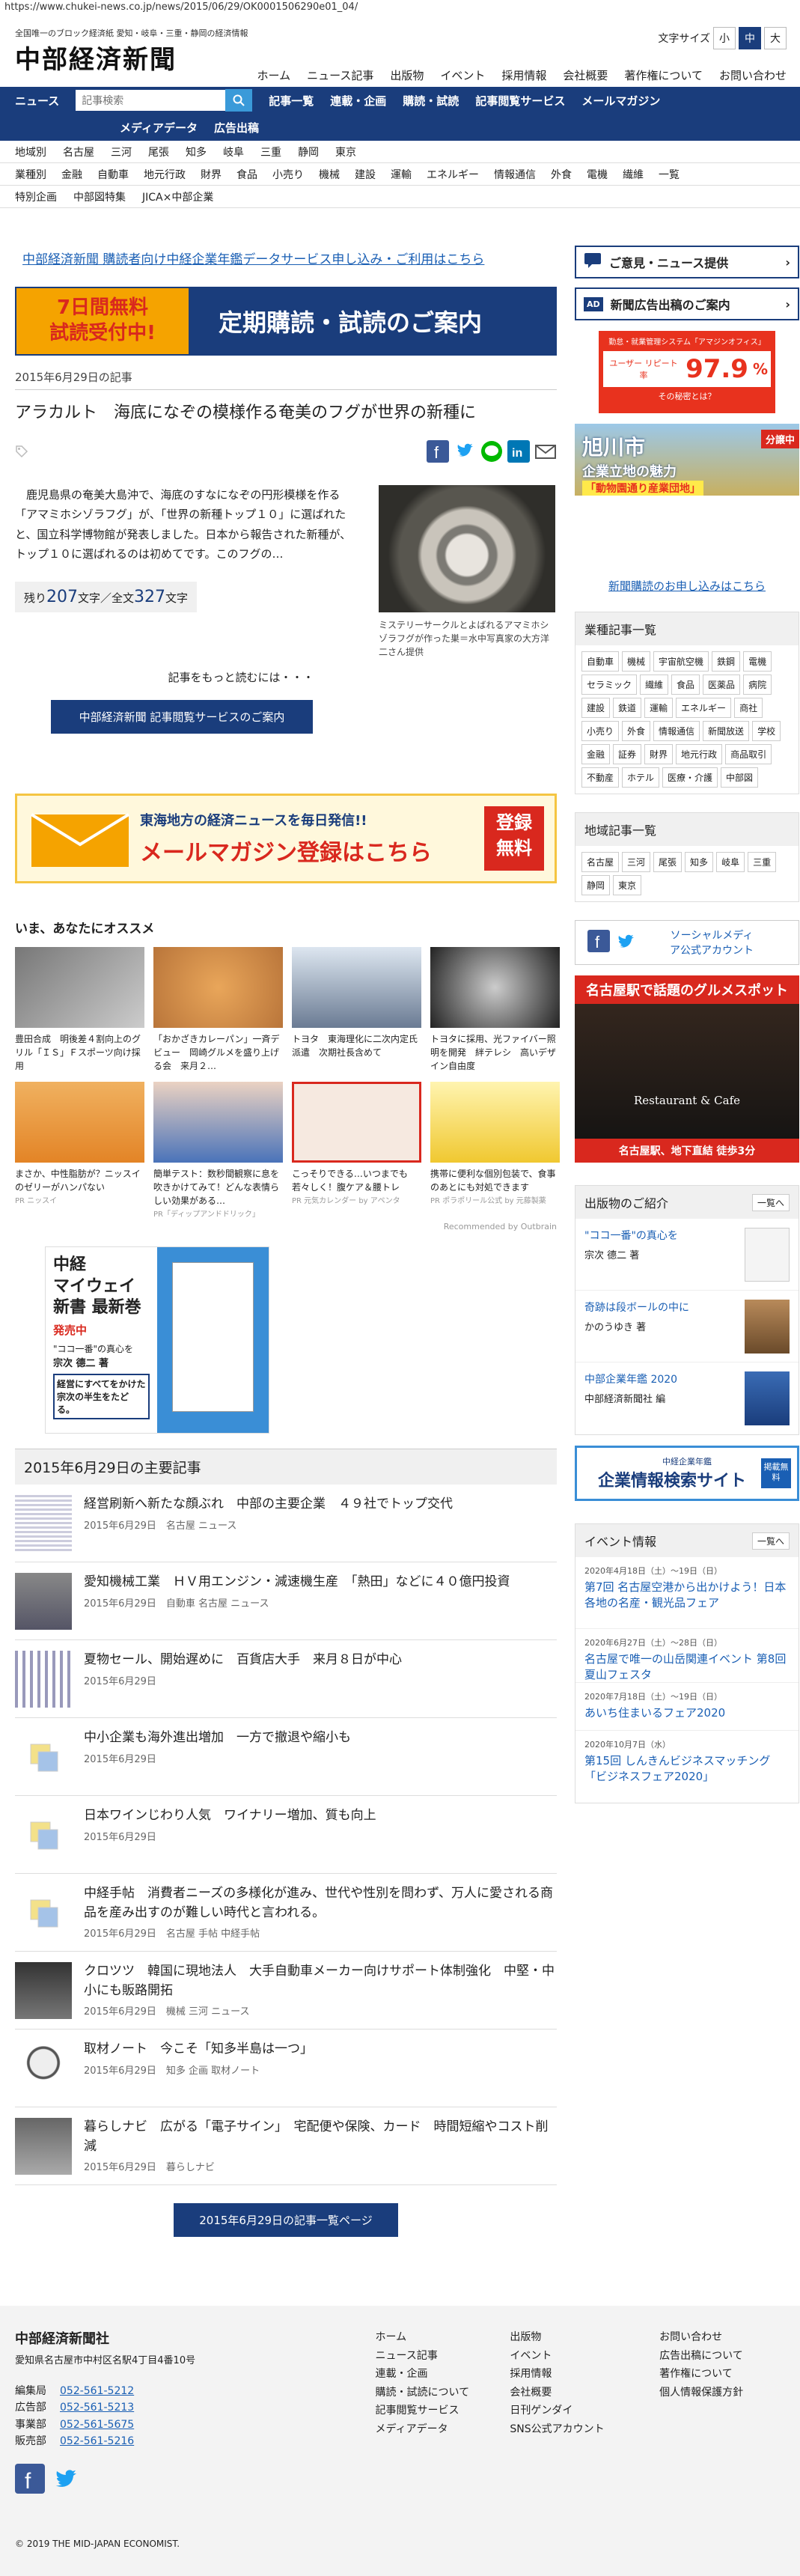  Describe the element at coordinates (620, 101) in the screenshot. I see `nav-mailmagazine: メールマガジン` at that location.